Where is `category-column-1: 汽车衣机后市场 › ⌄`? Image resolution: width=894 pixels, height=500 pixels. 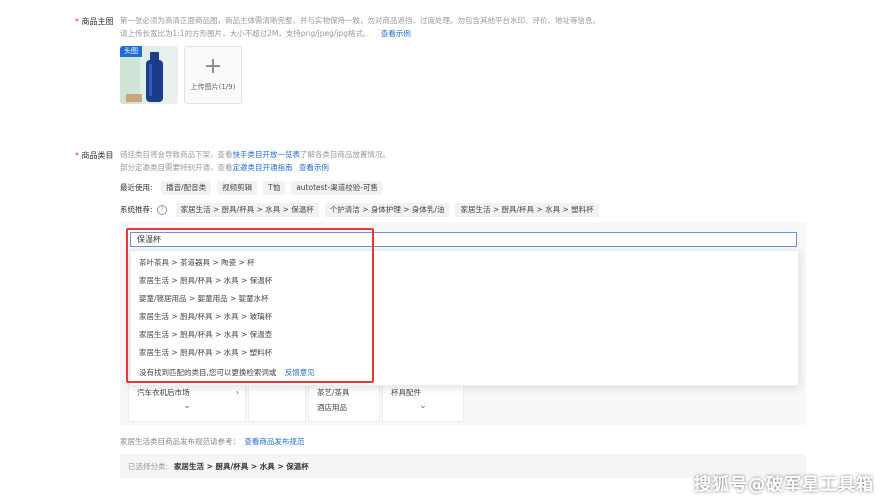
category-column-1: 汽车衣机后市场 › ⌄ is located at coordinates (187, 403).